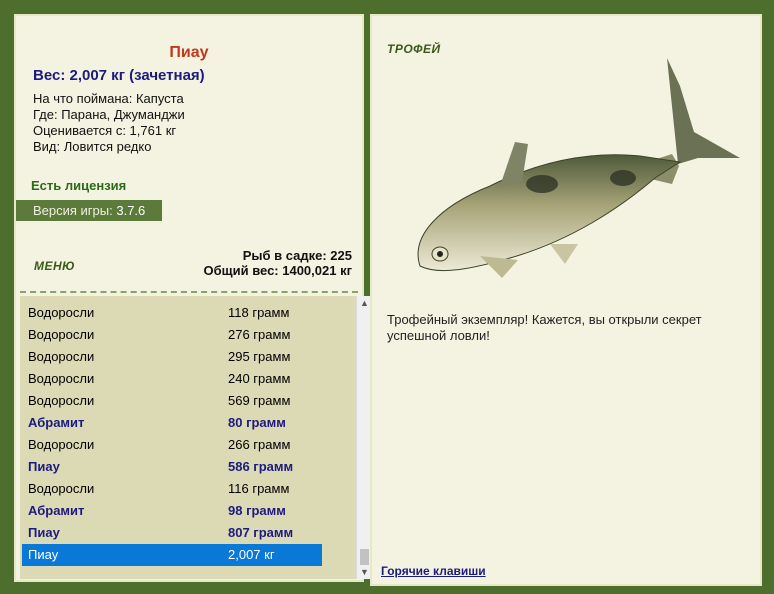 This screenshot has width=774, height=594. Describe the element at coordinates (172, 313) in the screenshot. I see `list-item: Водоросли 118 грамм` at that location.